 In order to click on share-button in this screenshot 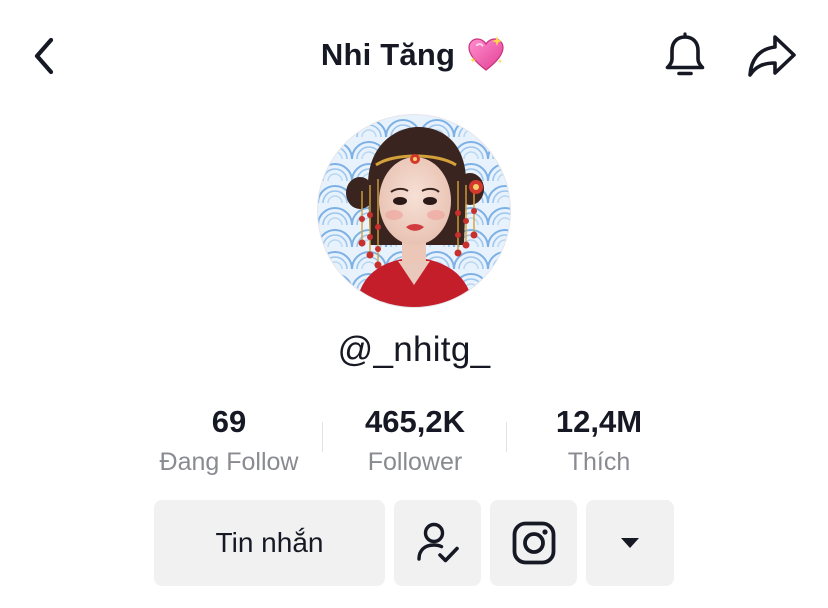, I will do `click(772, 56)`.